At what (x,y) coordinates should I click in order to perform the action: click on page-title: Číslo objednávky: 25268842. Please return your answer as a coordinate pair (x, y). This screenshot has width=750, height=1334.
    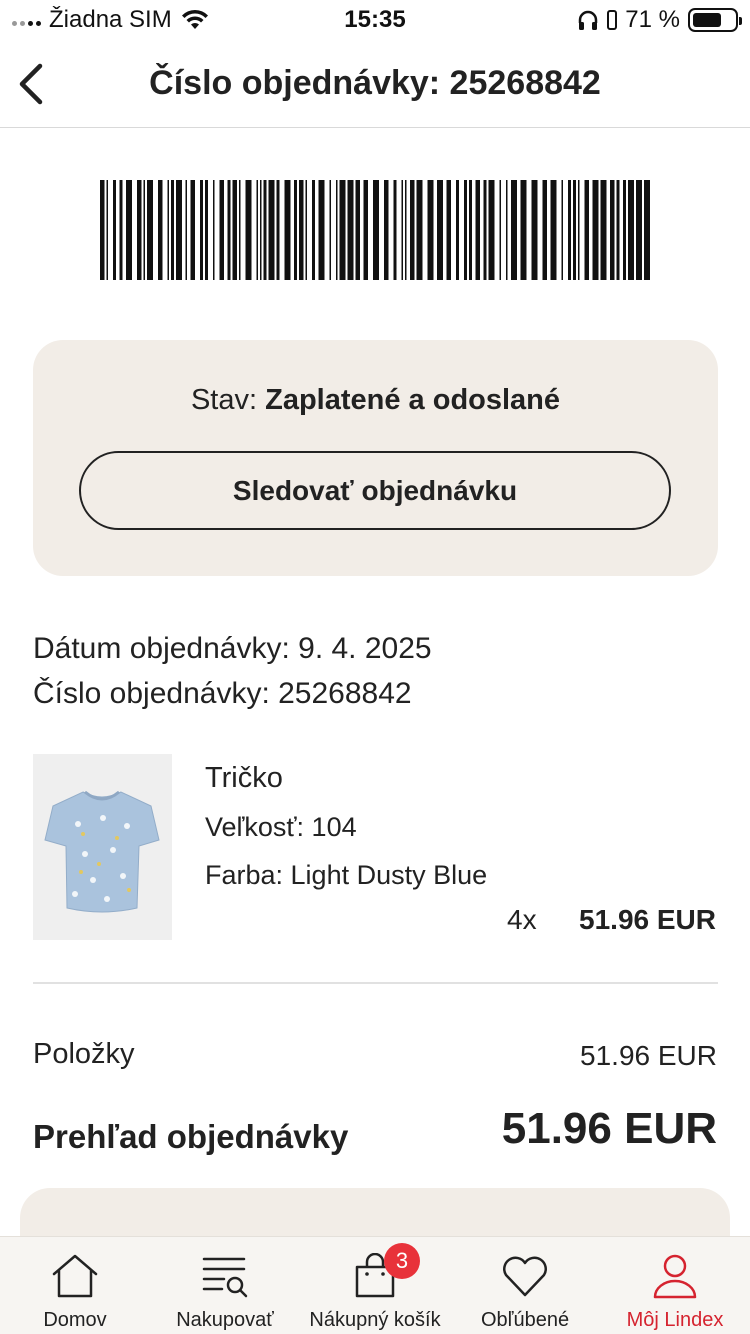
    Looking at the image, I should click on (375, 83).